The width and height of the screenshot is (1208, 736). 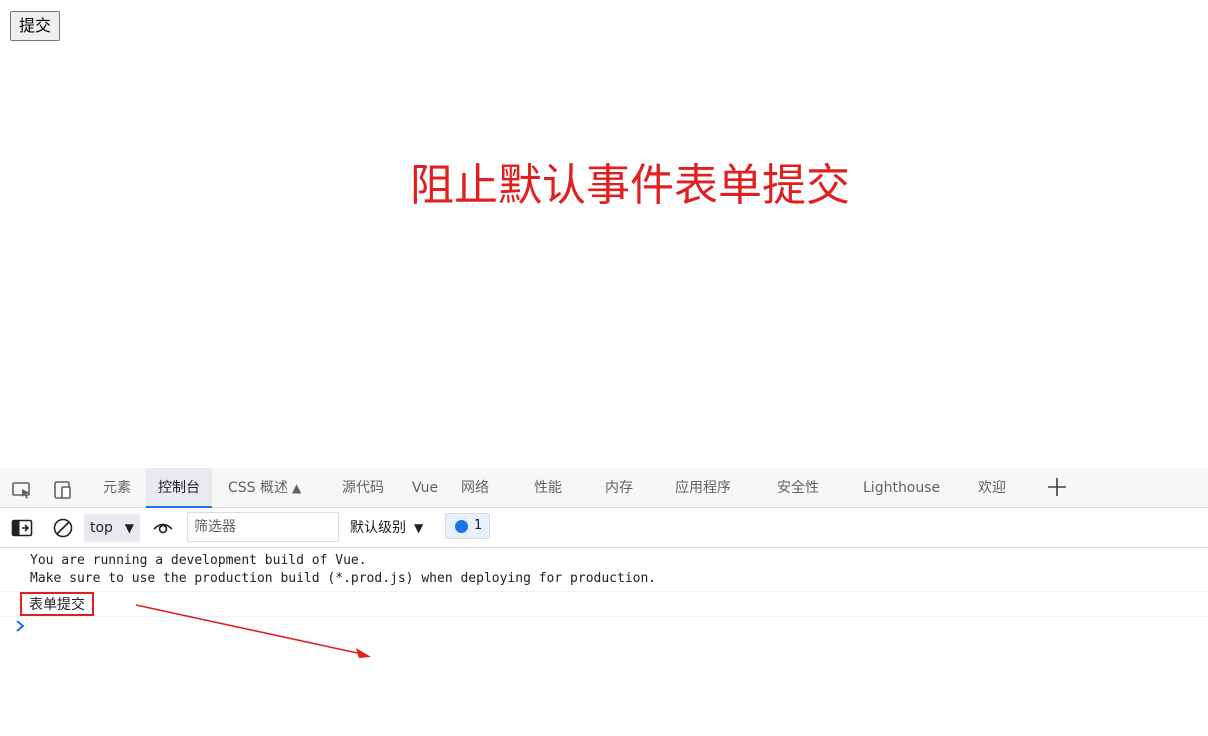 I want to click on submit-button: 提交, so click(x=35, y=26).